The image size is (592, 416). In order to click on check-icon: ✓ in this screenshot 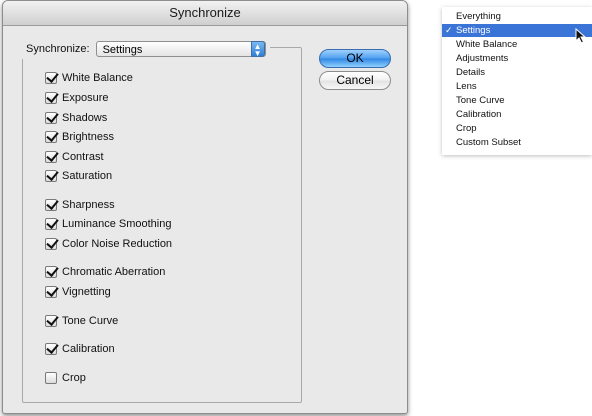, I will do `click(449, 30)`.